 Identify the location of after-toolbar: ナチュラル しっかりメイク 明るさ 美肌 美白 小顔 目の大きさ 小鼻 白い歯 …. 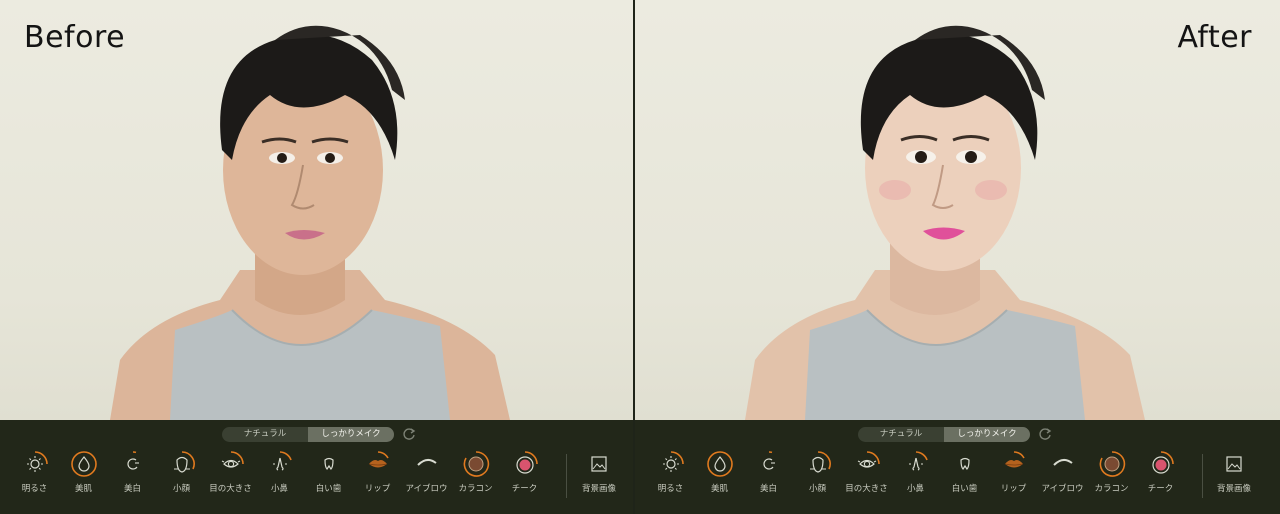
(957, 467).